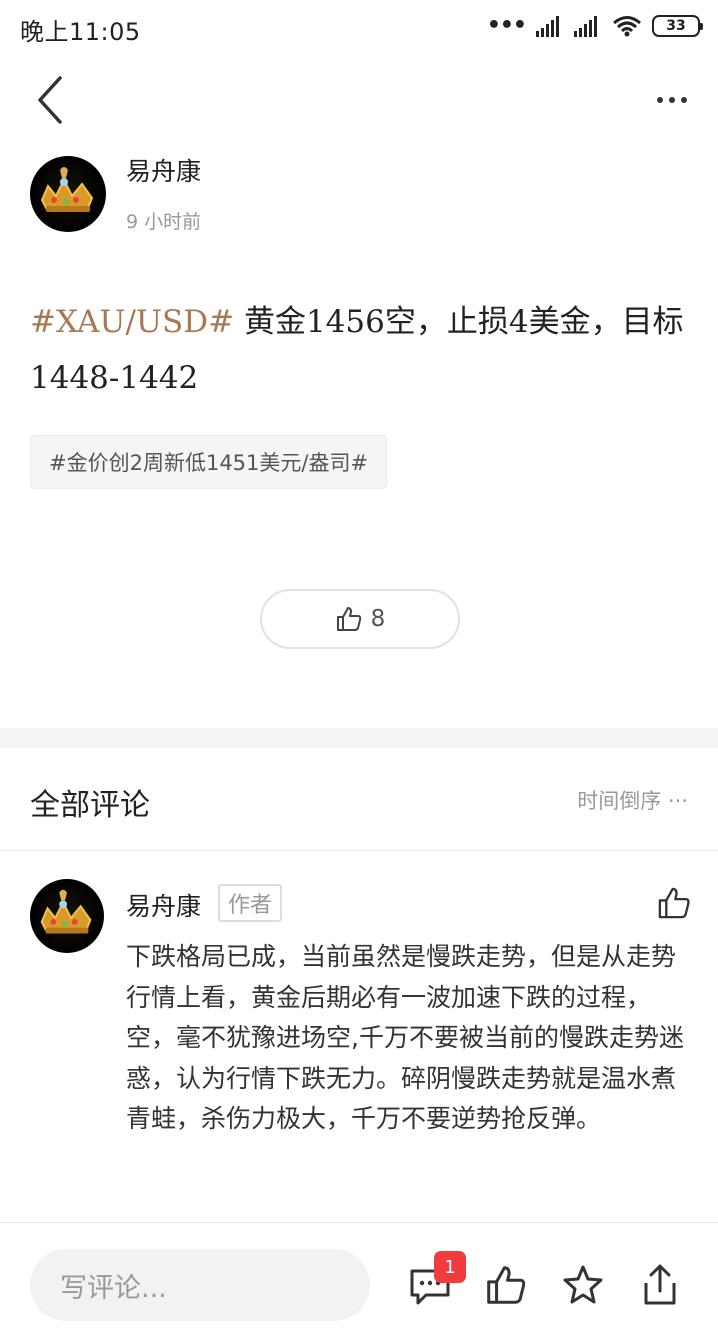  Describe the element at coordinates (163, 170) in the screenshot. I see `author-name: 易舟康` at that location.